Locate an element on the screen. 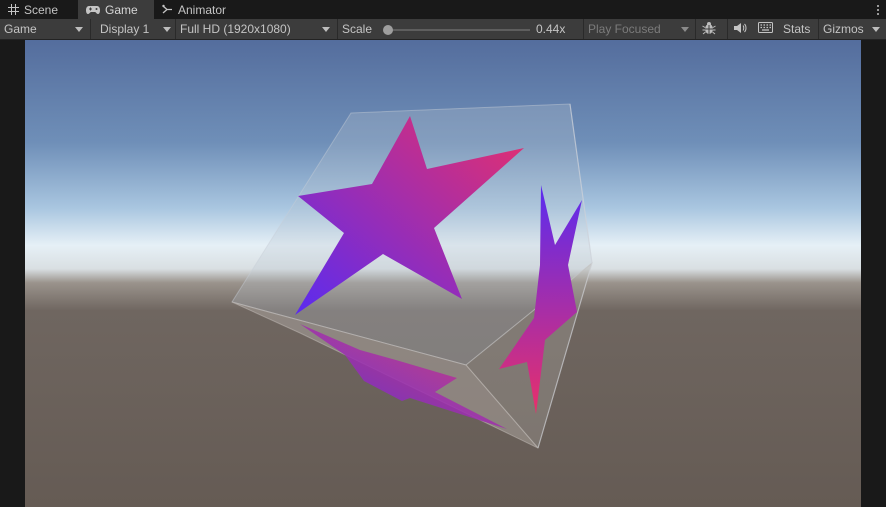  debug-bug-button is located at coordinates (708, 29).